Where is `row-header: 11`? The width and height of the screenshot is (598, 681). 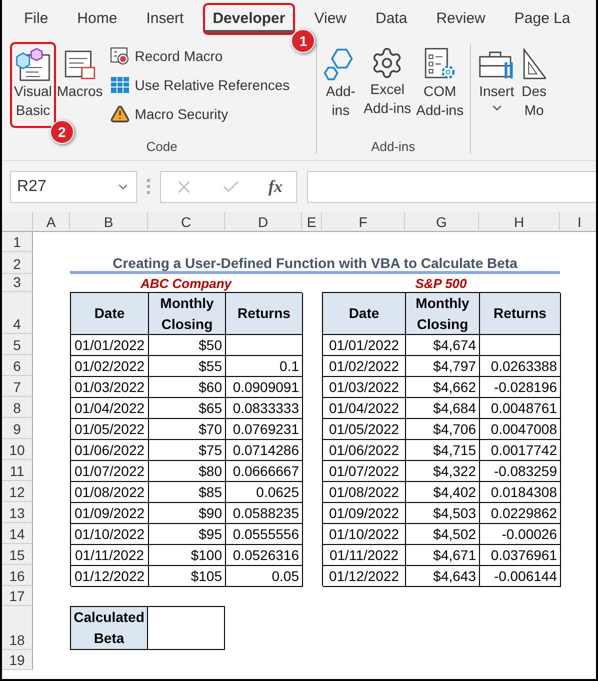 row-header: 11 is located at coordinates (17, 470).